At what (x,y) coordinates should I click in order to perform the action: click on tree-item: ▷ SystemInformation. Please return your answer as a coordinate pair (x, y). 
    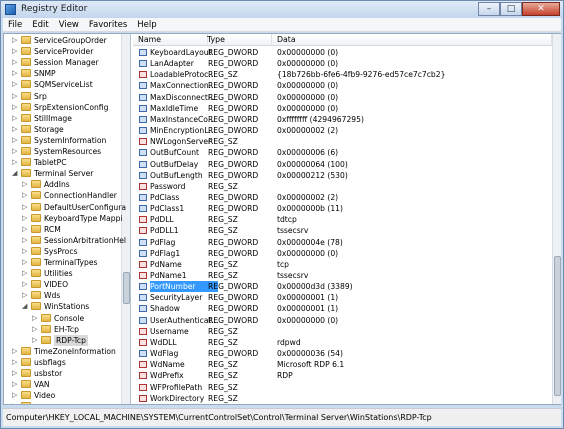
    Looking at the image, I should click on (67, 140).